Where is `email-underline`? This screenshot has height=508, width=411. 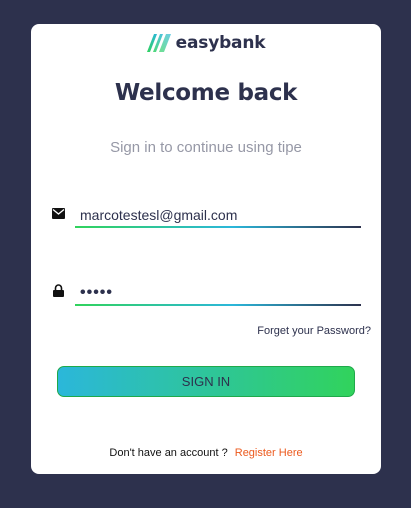 email-underline is located at coordinates (218, 227).